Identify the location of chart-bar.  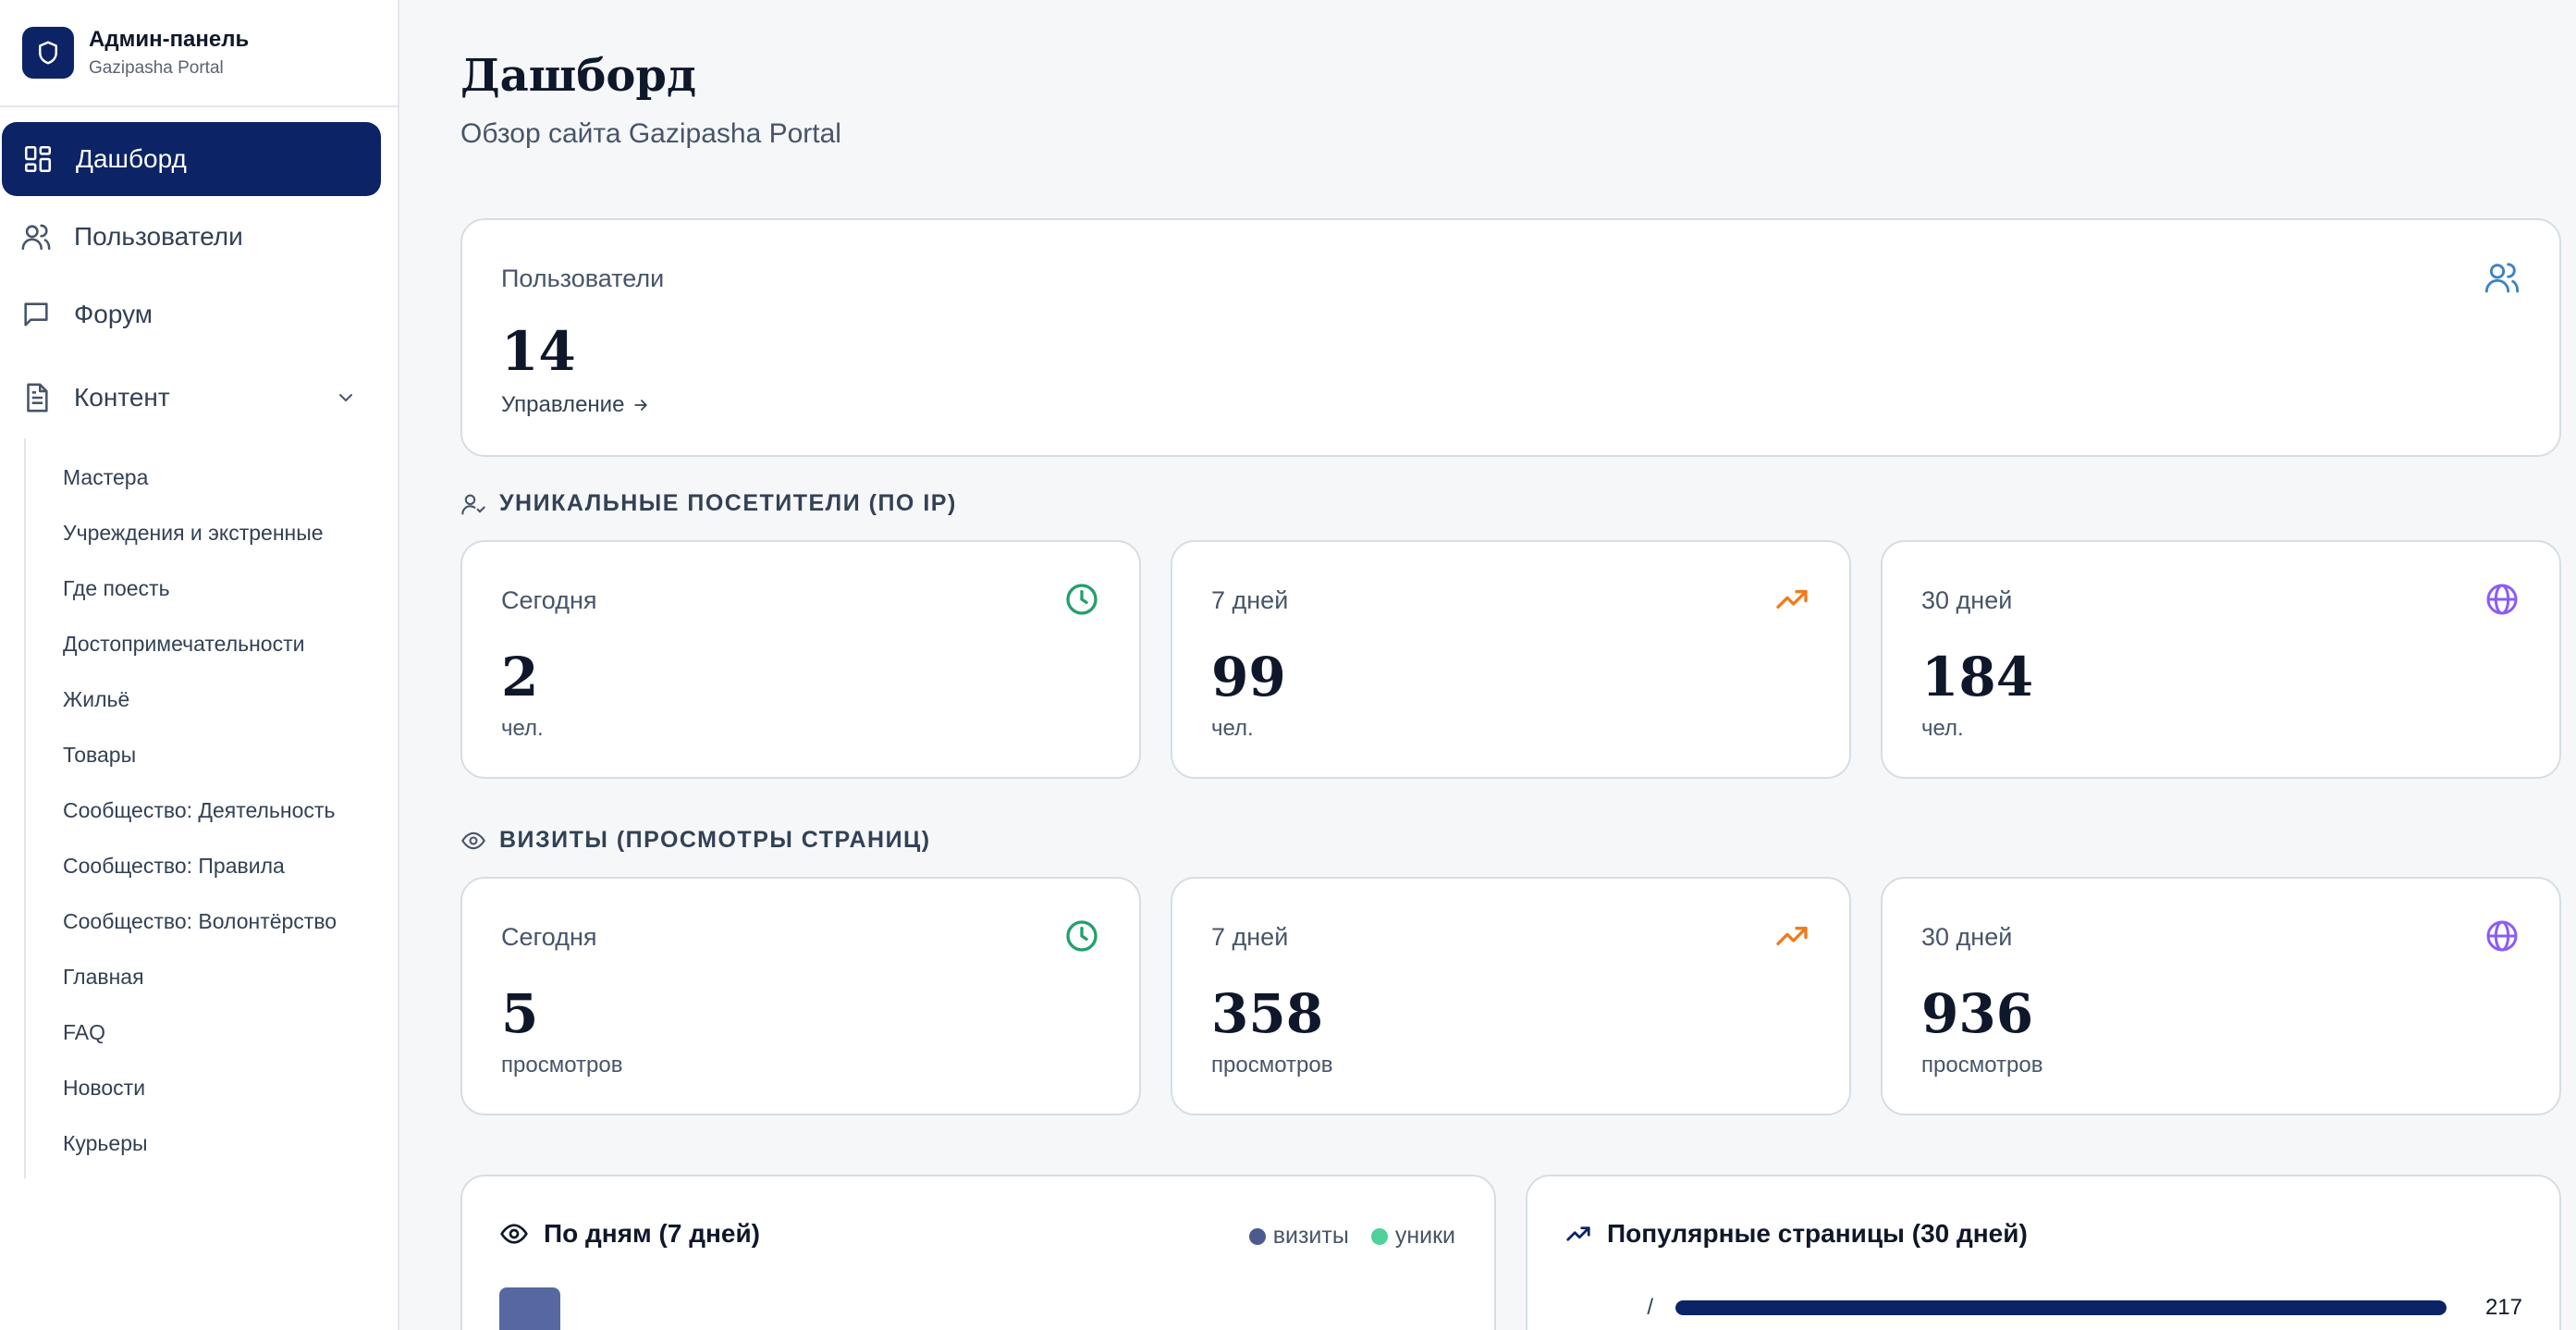
(529, 1309).